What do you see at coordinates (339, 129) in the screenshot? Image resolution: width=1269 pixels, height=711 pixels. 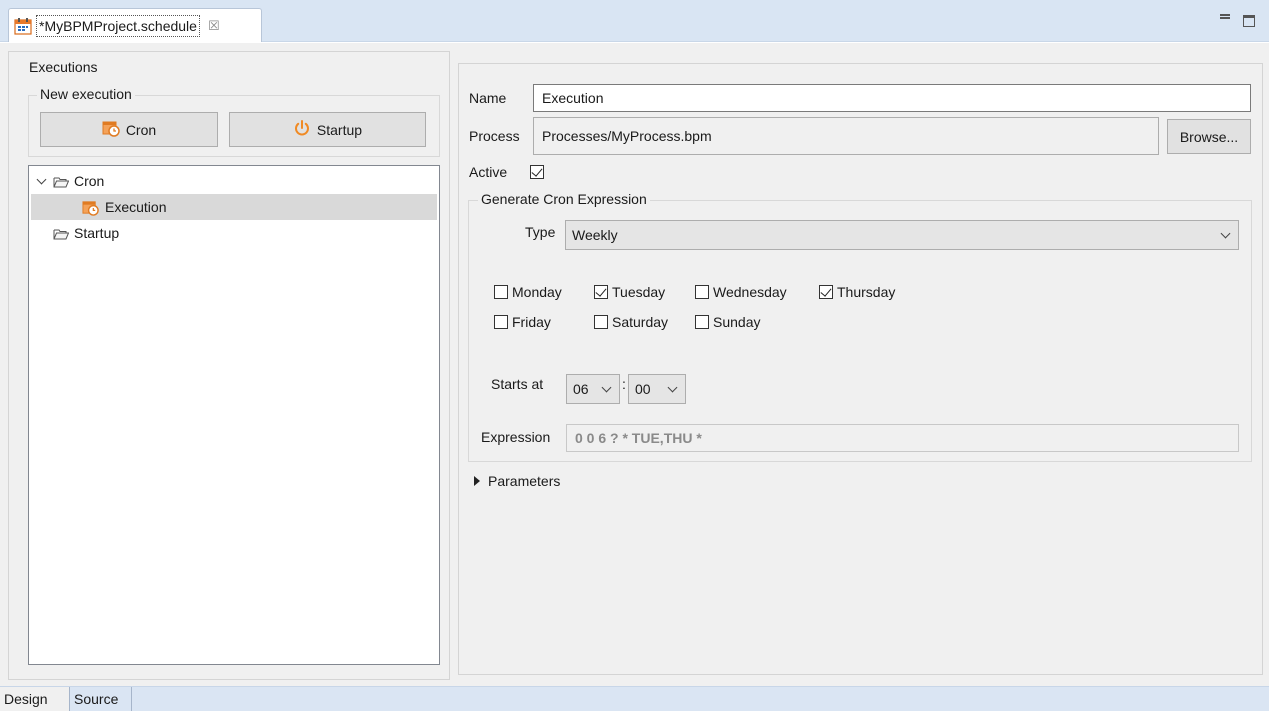 I see `startup-button-label: Startup` at bounding box center [339, 129].